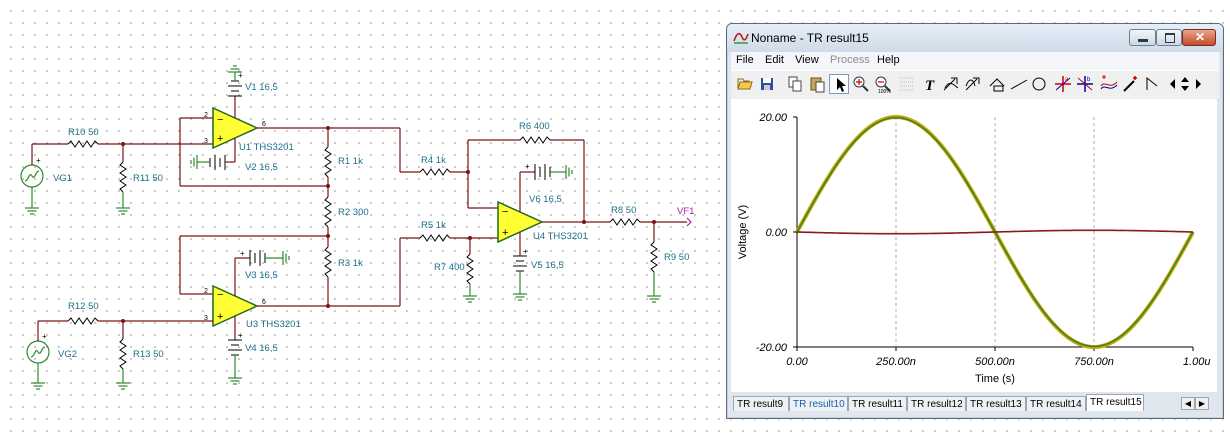 Image resolution: width=1230 pixels, height=442 pixels. Describe the element at coordinates (123, 354) in the screenshot. I see `resistor-r13` at that location.